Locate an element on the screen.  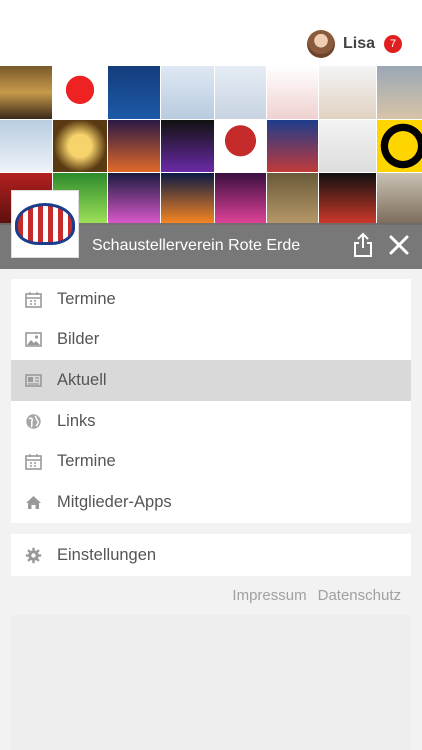
group-logo is located at coordinates (45, 224).